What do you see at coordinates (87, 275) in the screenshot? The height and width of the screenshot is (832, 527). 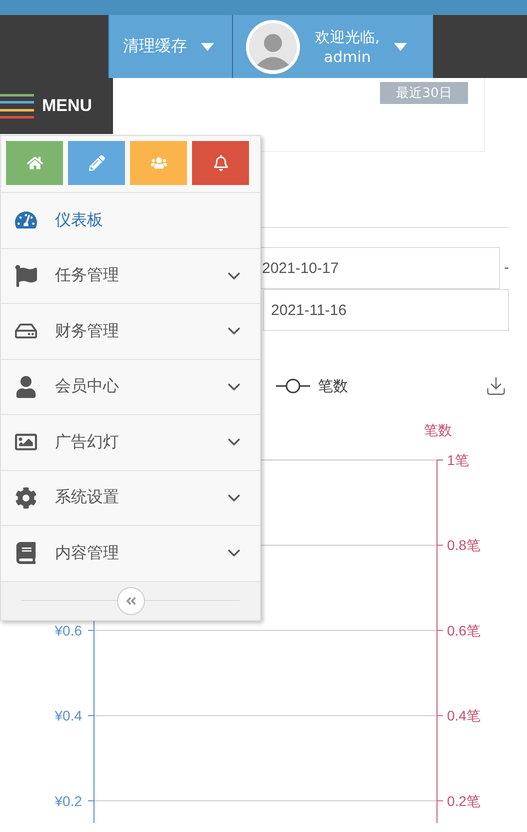 I see `sidebar-item-label: 任务管理` at bounding box center [87, 275].